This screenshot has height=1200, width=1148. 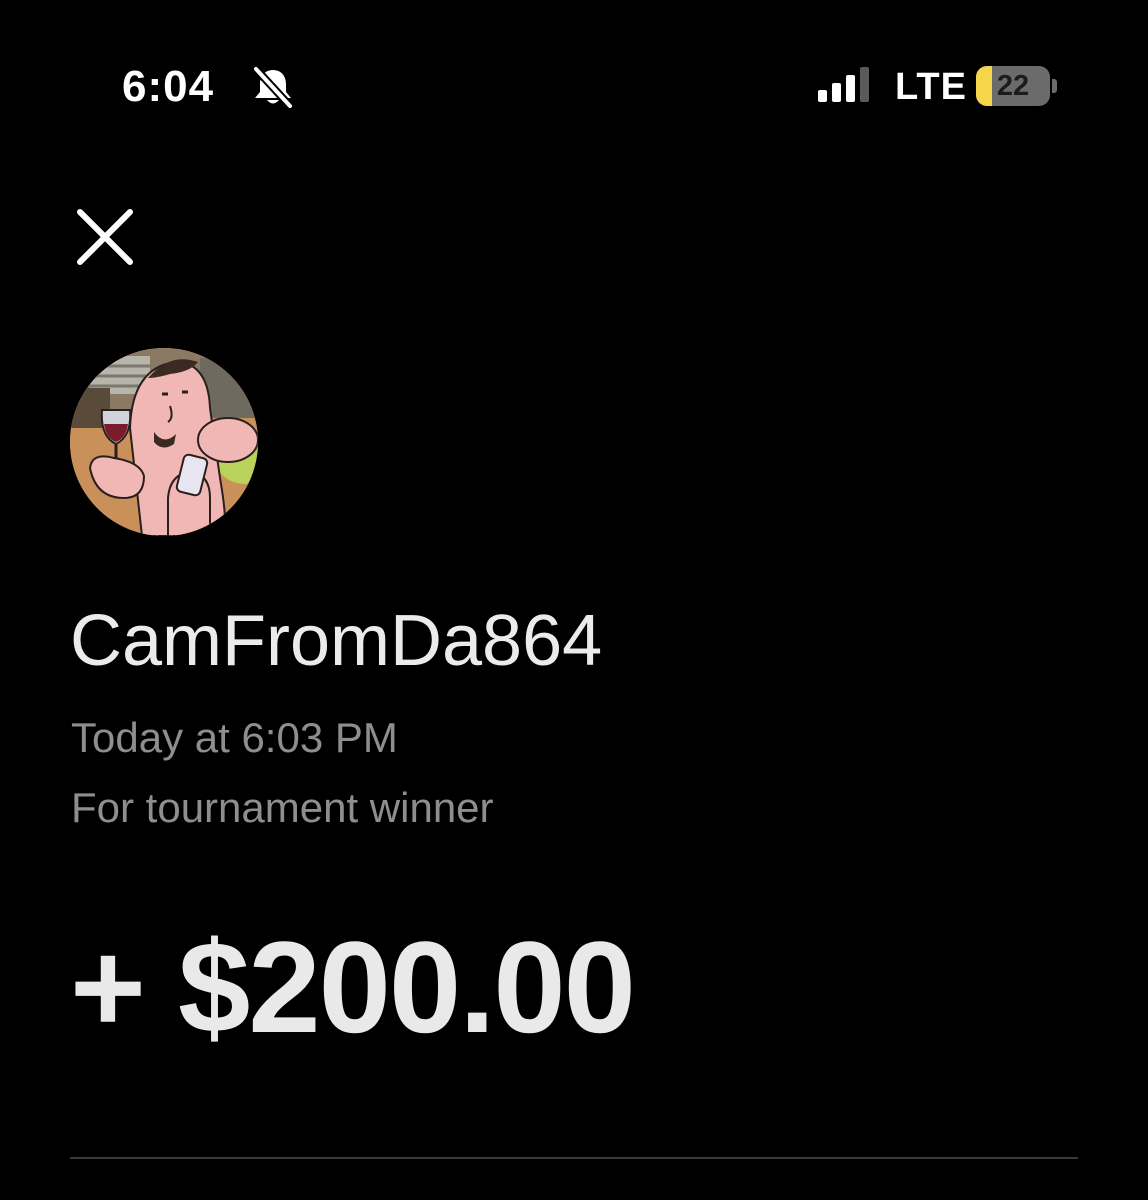 What do you see at coordinates (282, 807) in the screenshot?
I see `transaction-note: For tournament winner` at bounding box center [282, 807].